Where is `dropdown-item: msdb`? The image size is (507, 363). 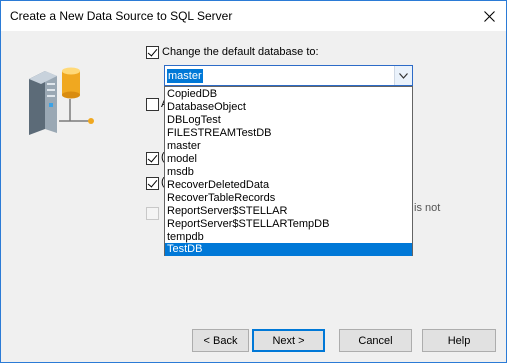 dropdown-item: msdb is located at coordinates (288, 172).